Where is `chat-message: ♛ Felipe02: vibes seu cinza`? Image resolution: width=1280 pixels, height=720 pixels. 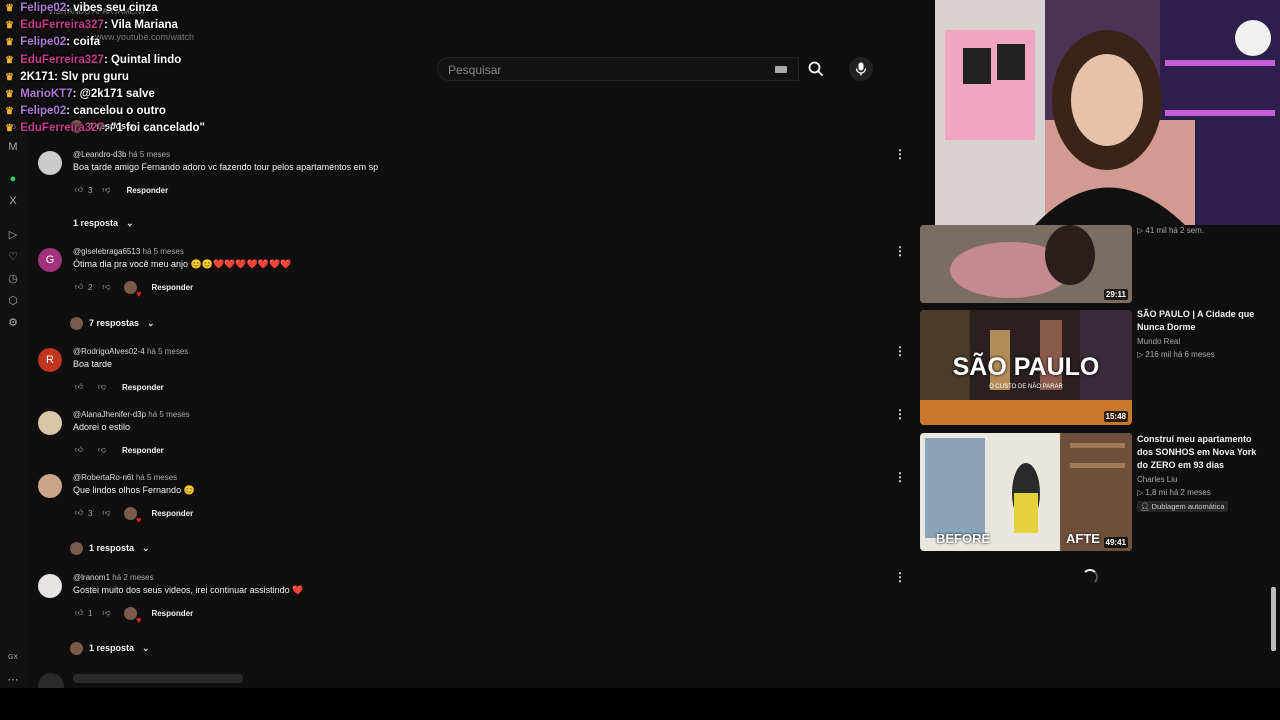
chat-message: ♛ Felipe02: vibes seu cinza is located at coordinates (135, 8).